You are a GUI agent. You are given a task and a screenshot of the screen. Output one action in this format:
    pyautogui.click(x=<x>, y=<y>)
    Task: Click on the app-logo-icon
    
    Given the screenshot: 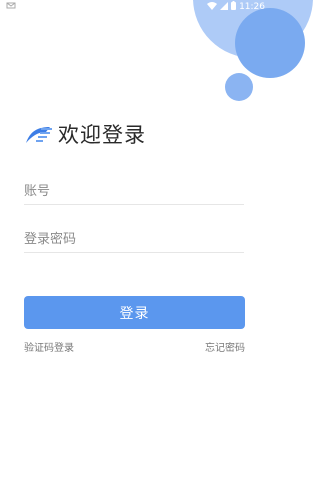 What is the action you would take?
    pyautogui.click(x=39, y=134)
    